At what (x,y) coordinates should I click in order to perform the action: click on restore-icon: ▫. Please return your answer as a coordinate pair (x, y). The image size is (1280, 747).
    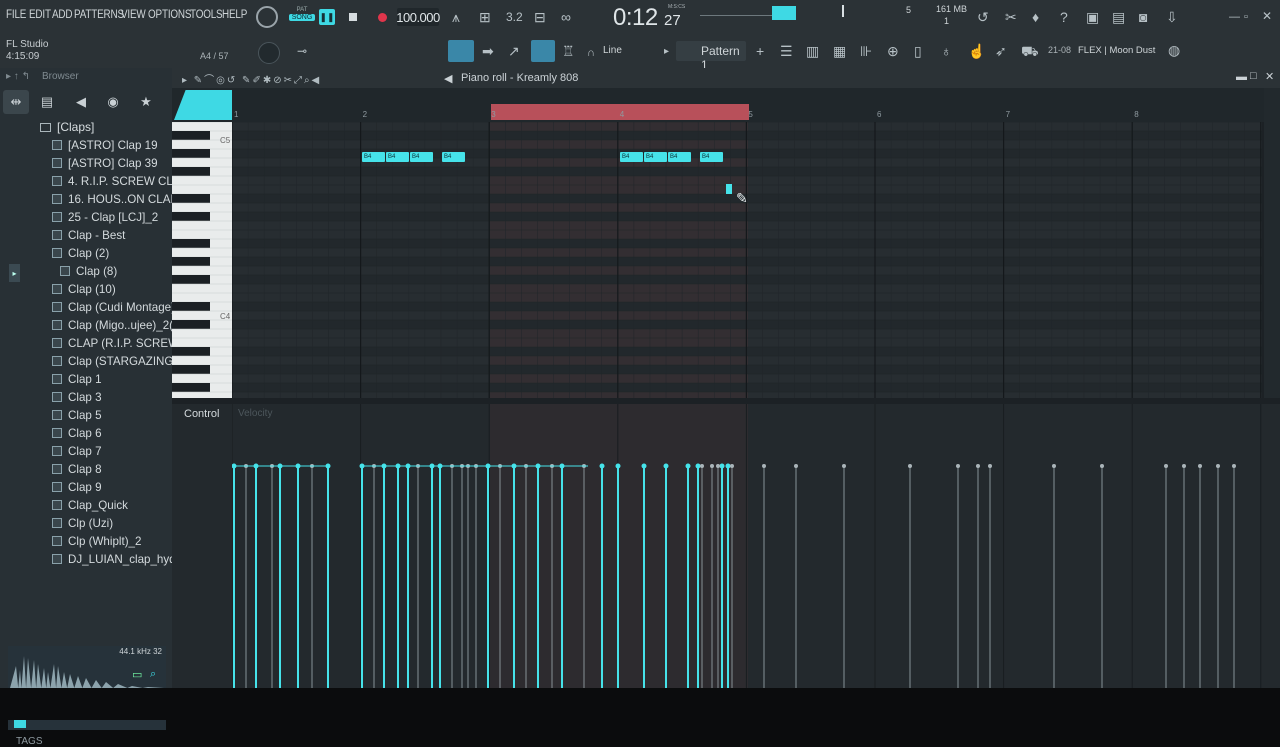
    Looking at the image, I should click on (1246, 17).